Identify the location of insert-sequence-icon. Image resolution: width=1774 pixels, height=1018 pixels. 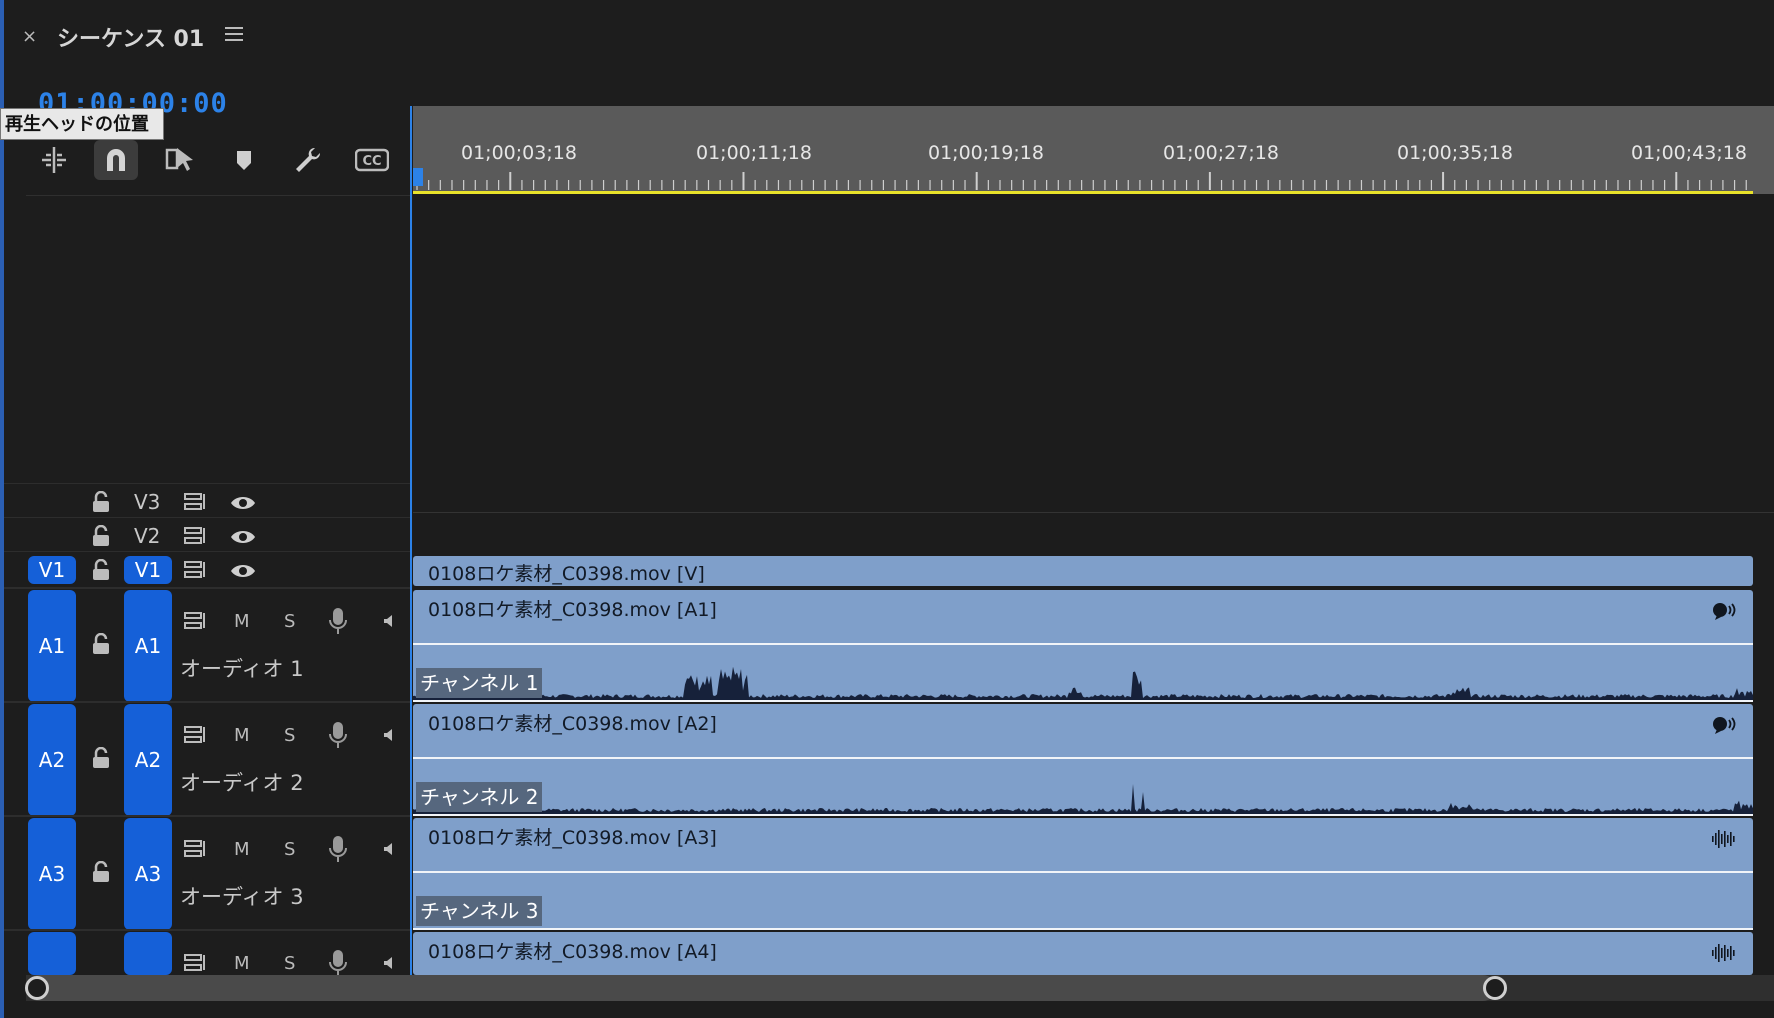
(54, 160).